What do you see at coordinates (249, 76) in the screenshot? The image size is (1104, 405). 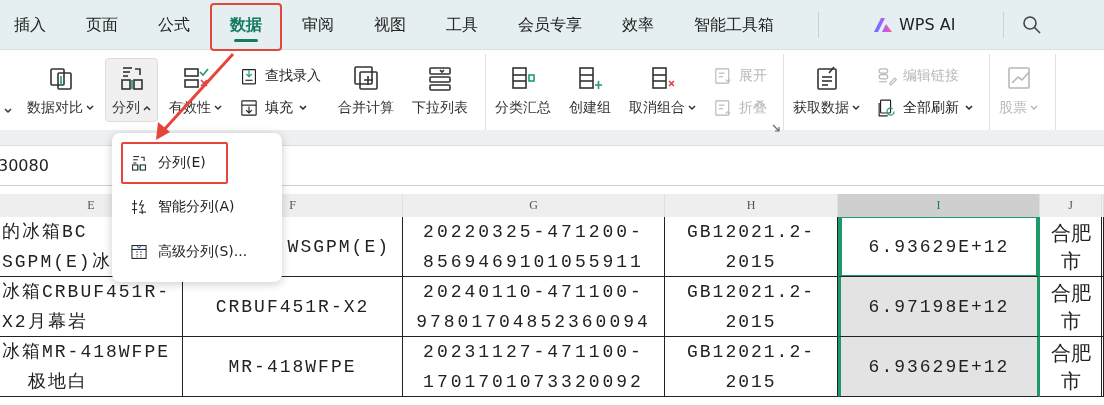 I see `clipboard-icon` at bounding box center [249, 76].